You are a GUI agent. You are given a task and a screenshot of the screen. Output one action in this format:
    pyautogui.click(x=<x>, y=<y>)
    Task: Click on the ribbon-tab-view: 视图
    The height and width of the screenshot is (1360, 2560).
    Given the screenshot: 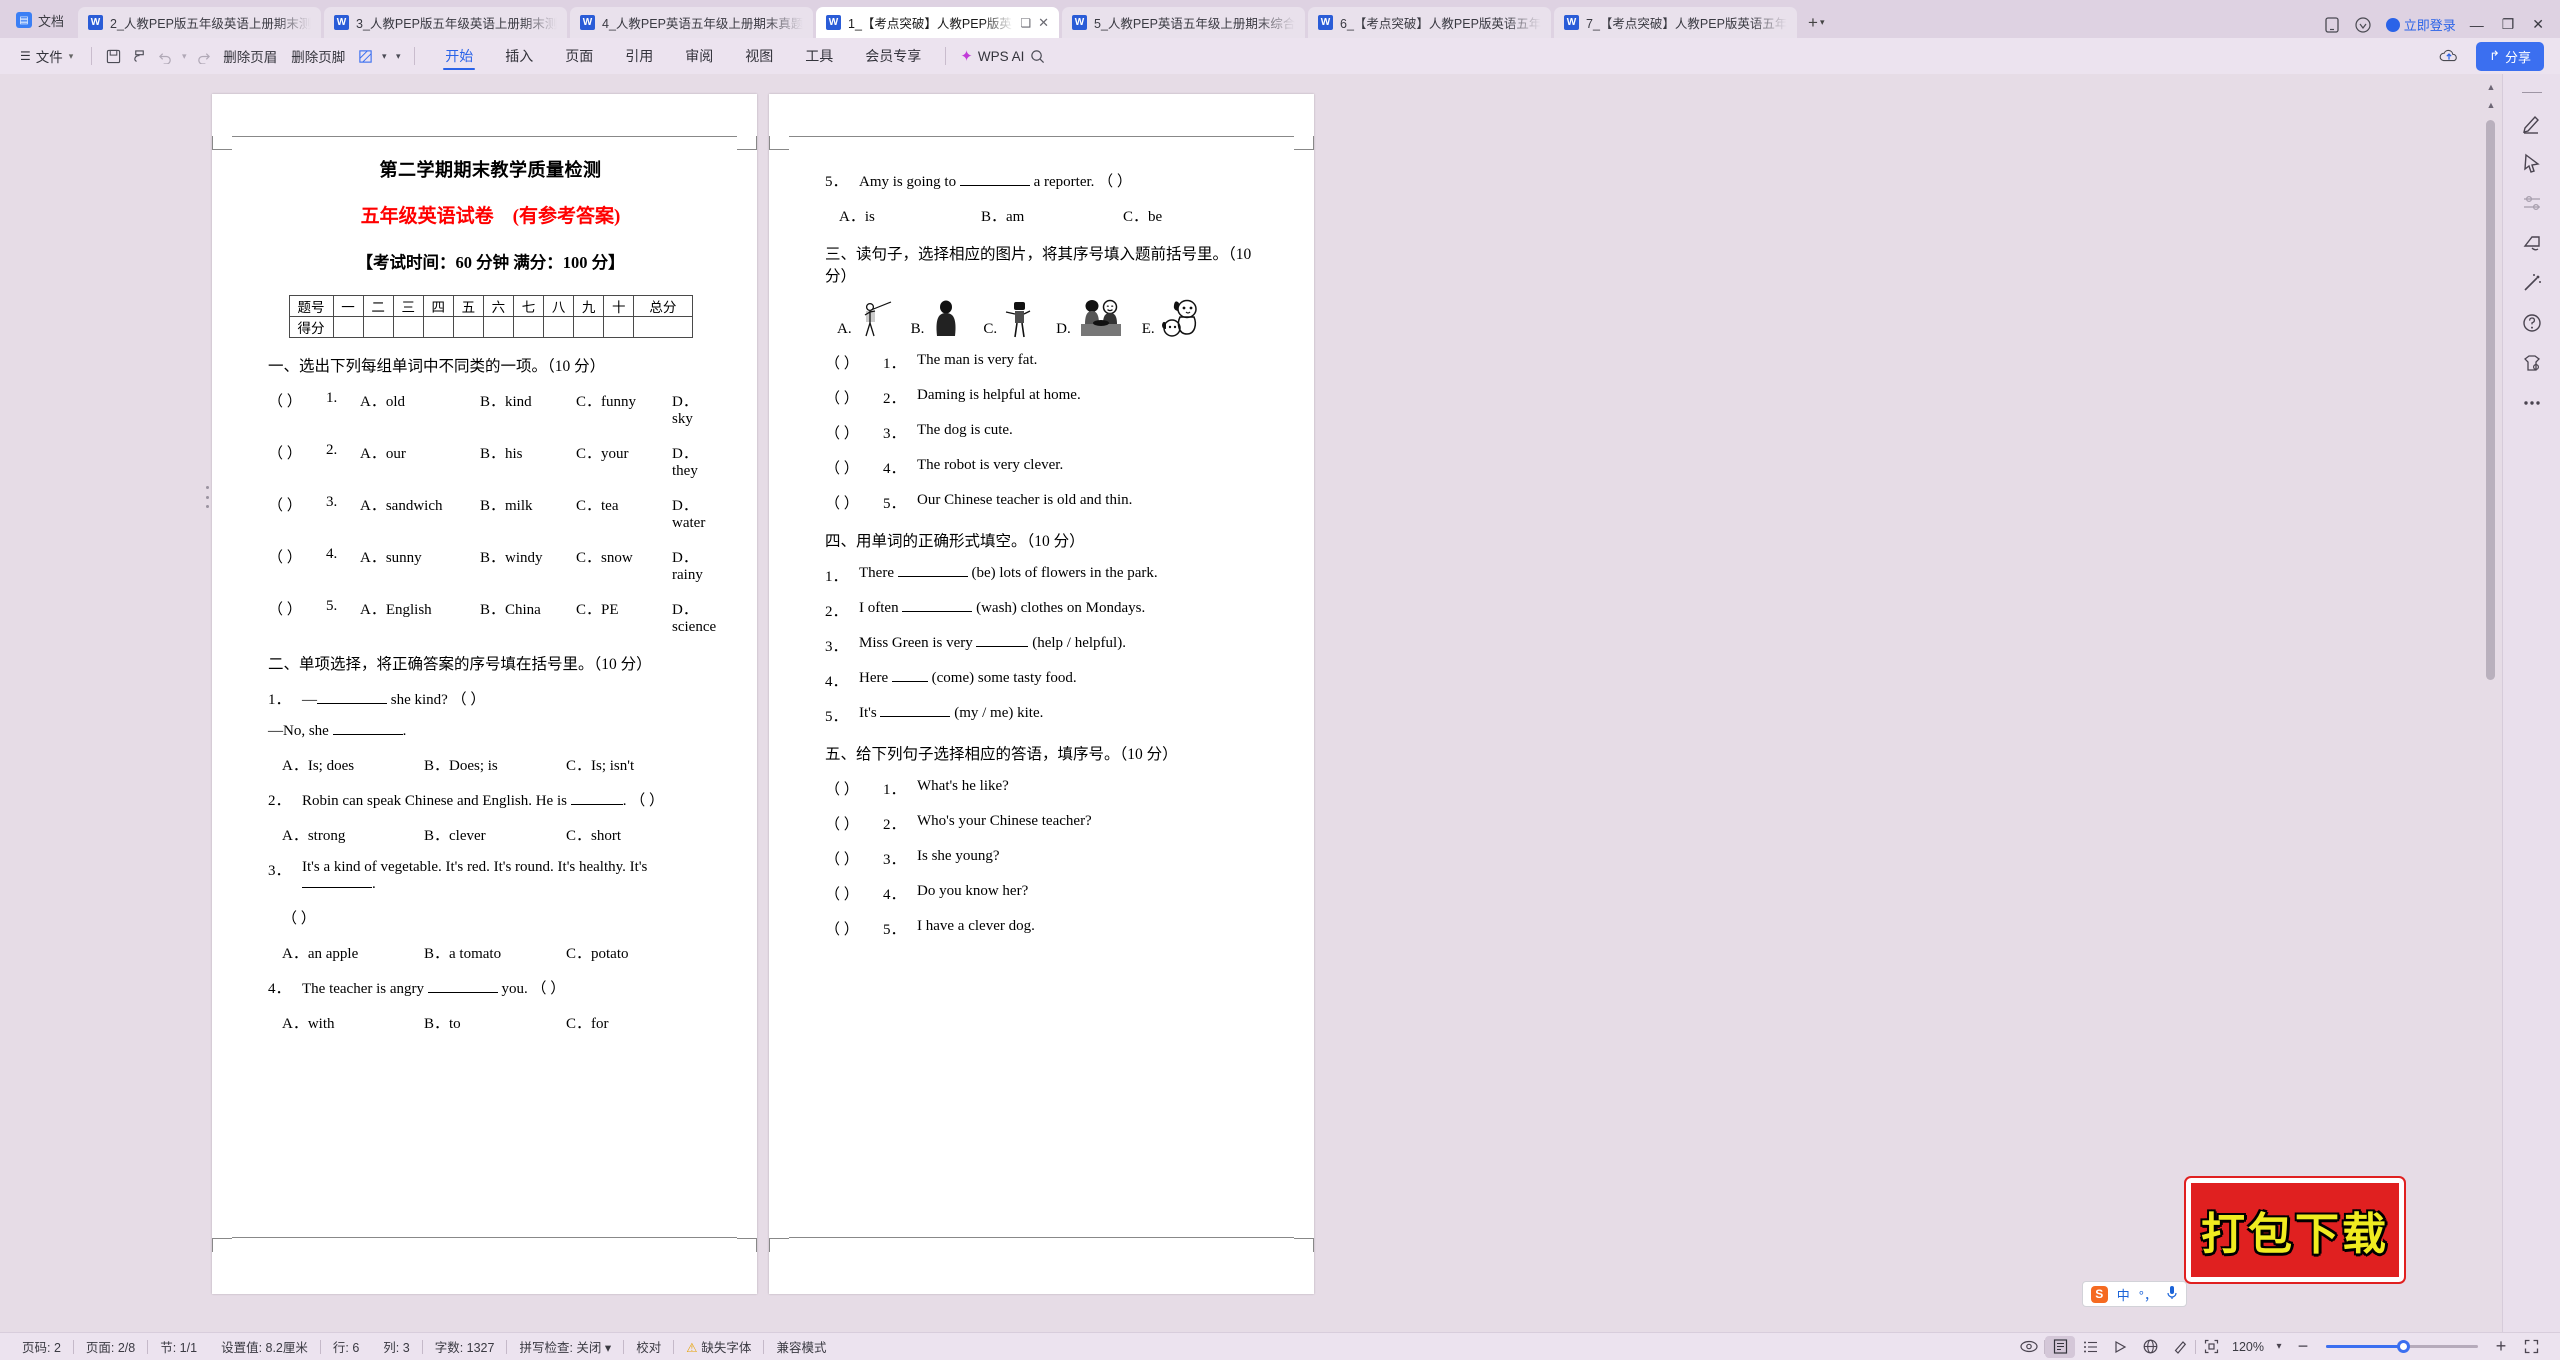 What is the action you would take?
    pyautogui.click(x=759, y=56)
    